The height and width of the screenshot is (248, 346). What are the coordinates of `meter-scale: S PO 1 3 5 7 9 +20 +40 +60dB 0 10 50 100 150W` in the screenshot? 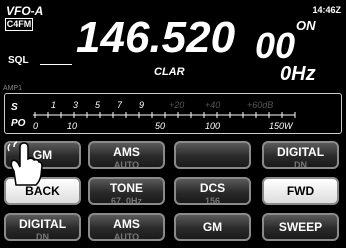 It's located at (153, 115).